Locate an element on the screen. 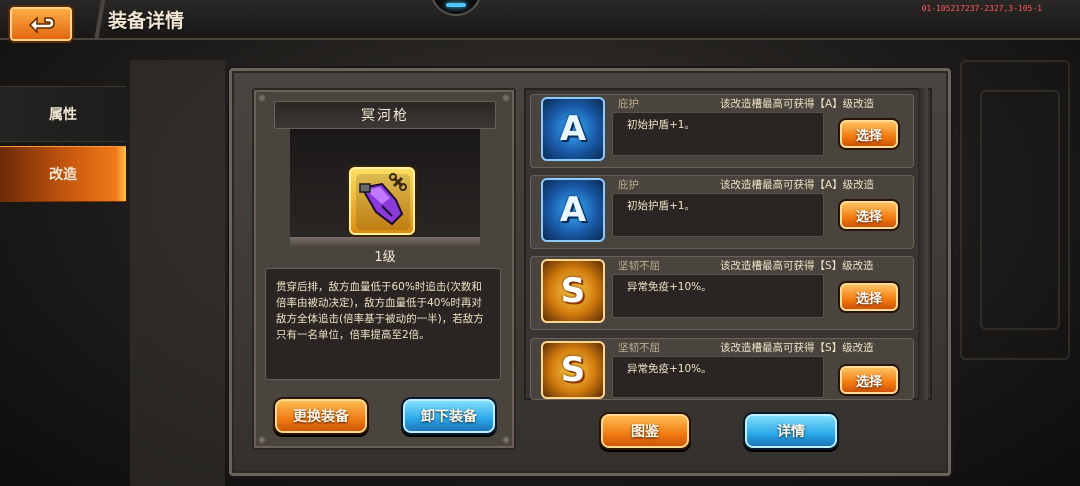 The height and width of the screenshot is (486, 1080). sidebar-item-attributes: 属性 is located at coordinates (63, 114).